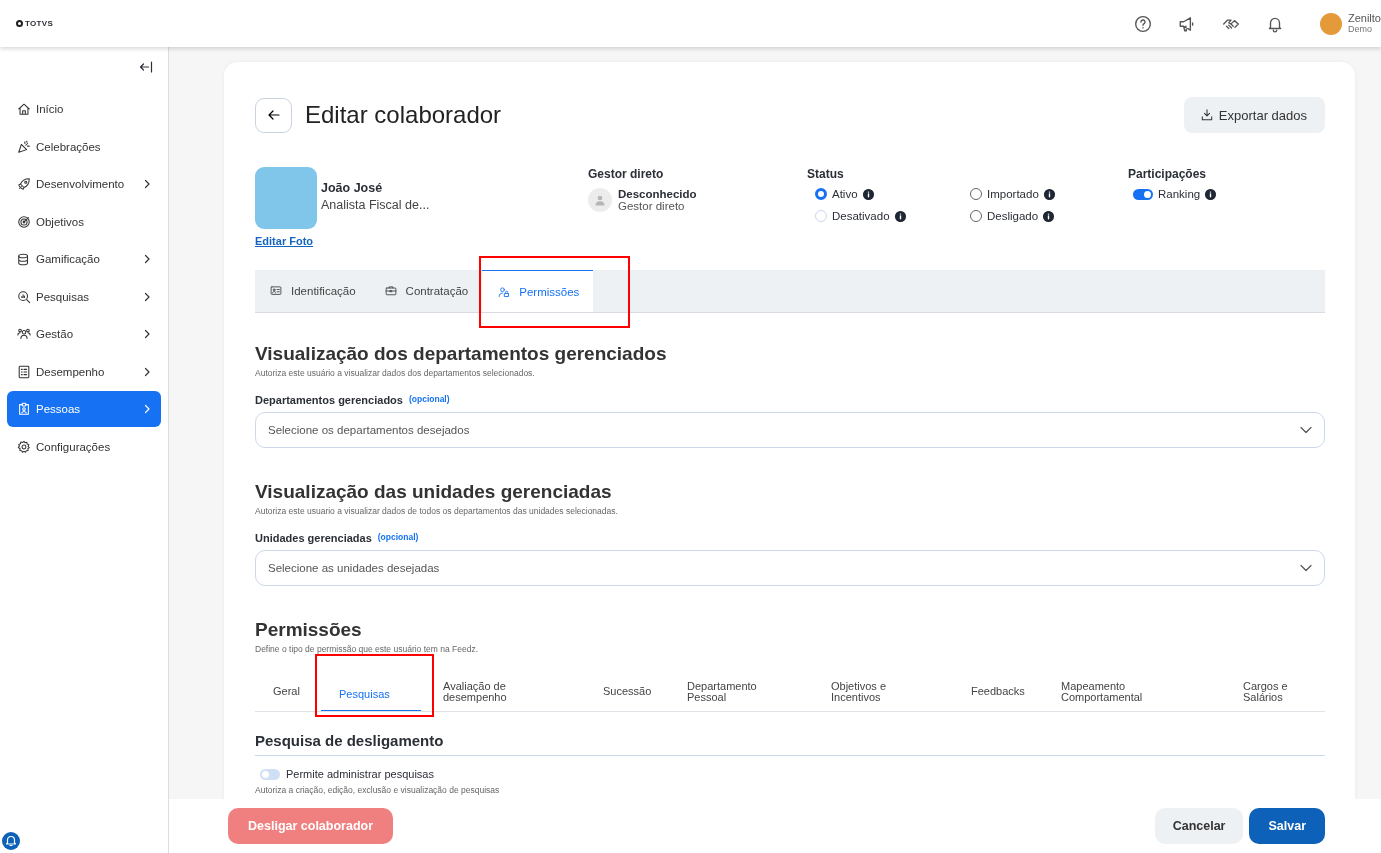  Describe the element at coordinates (1142, 23) in the screenshot. I see `help-icon` at that location.